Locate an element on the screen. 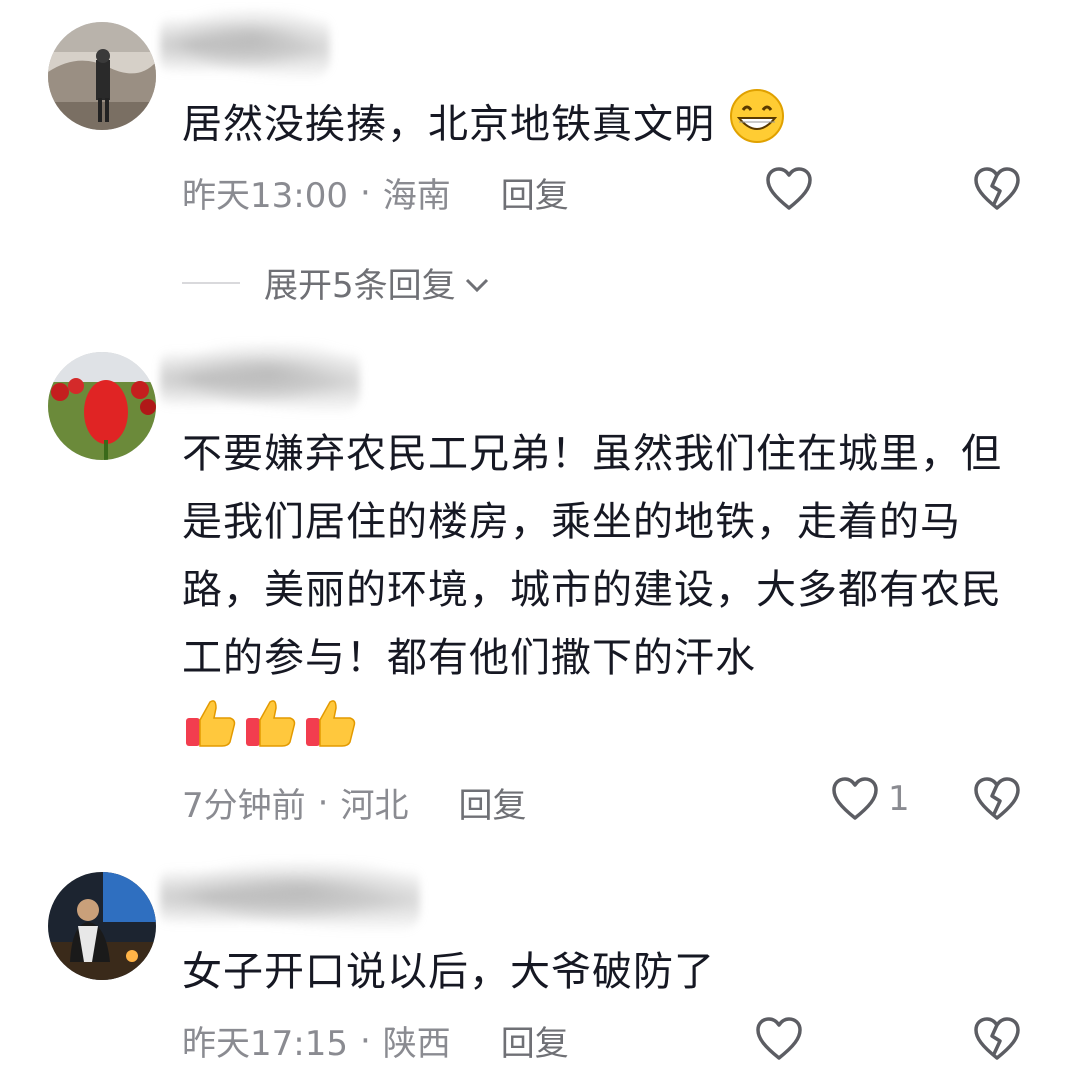 Image resolution: width=1080 pixels, height=1084 pixels. timestamp: 昨天13:00 is located at coordinates (265, 196).